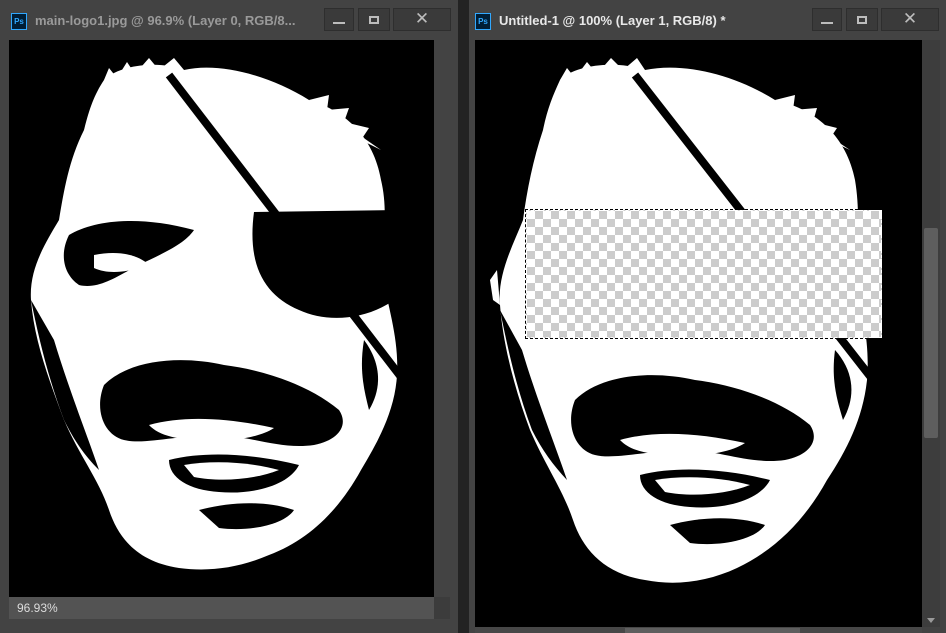 This screenshot has height=633, width=946. What do you see at coordinates (931, 620) in the screenshot?
I see `scroll-down-arrow-icon` at bounding box center [931, 620].